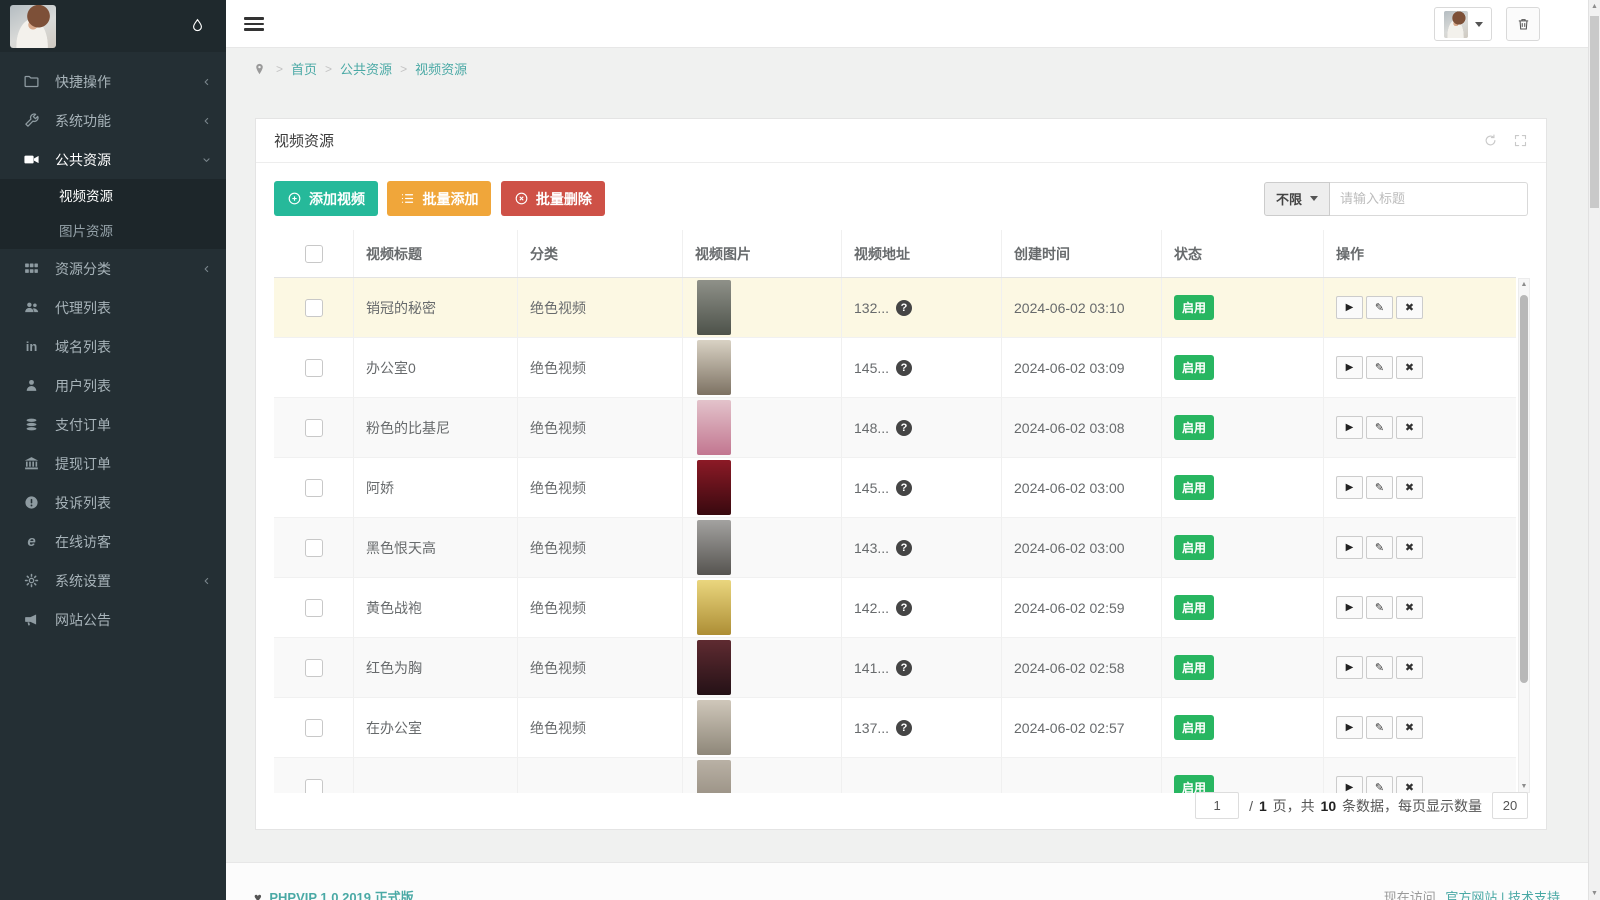  What do you see at coordinates (1194, 607) in the screenshot?
I see `status-badge: 启用` at bounding box center [1194, 607].